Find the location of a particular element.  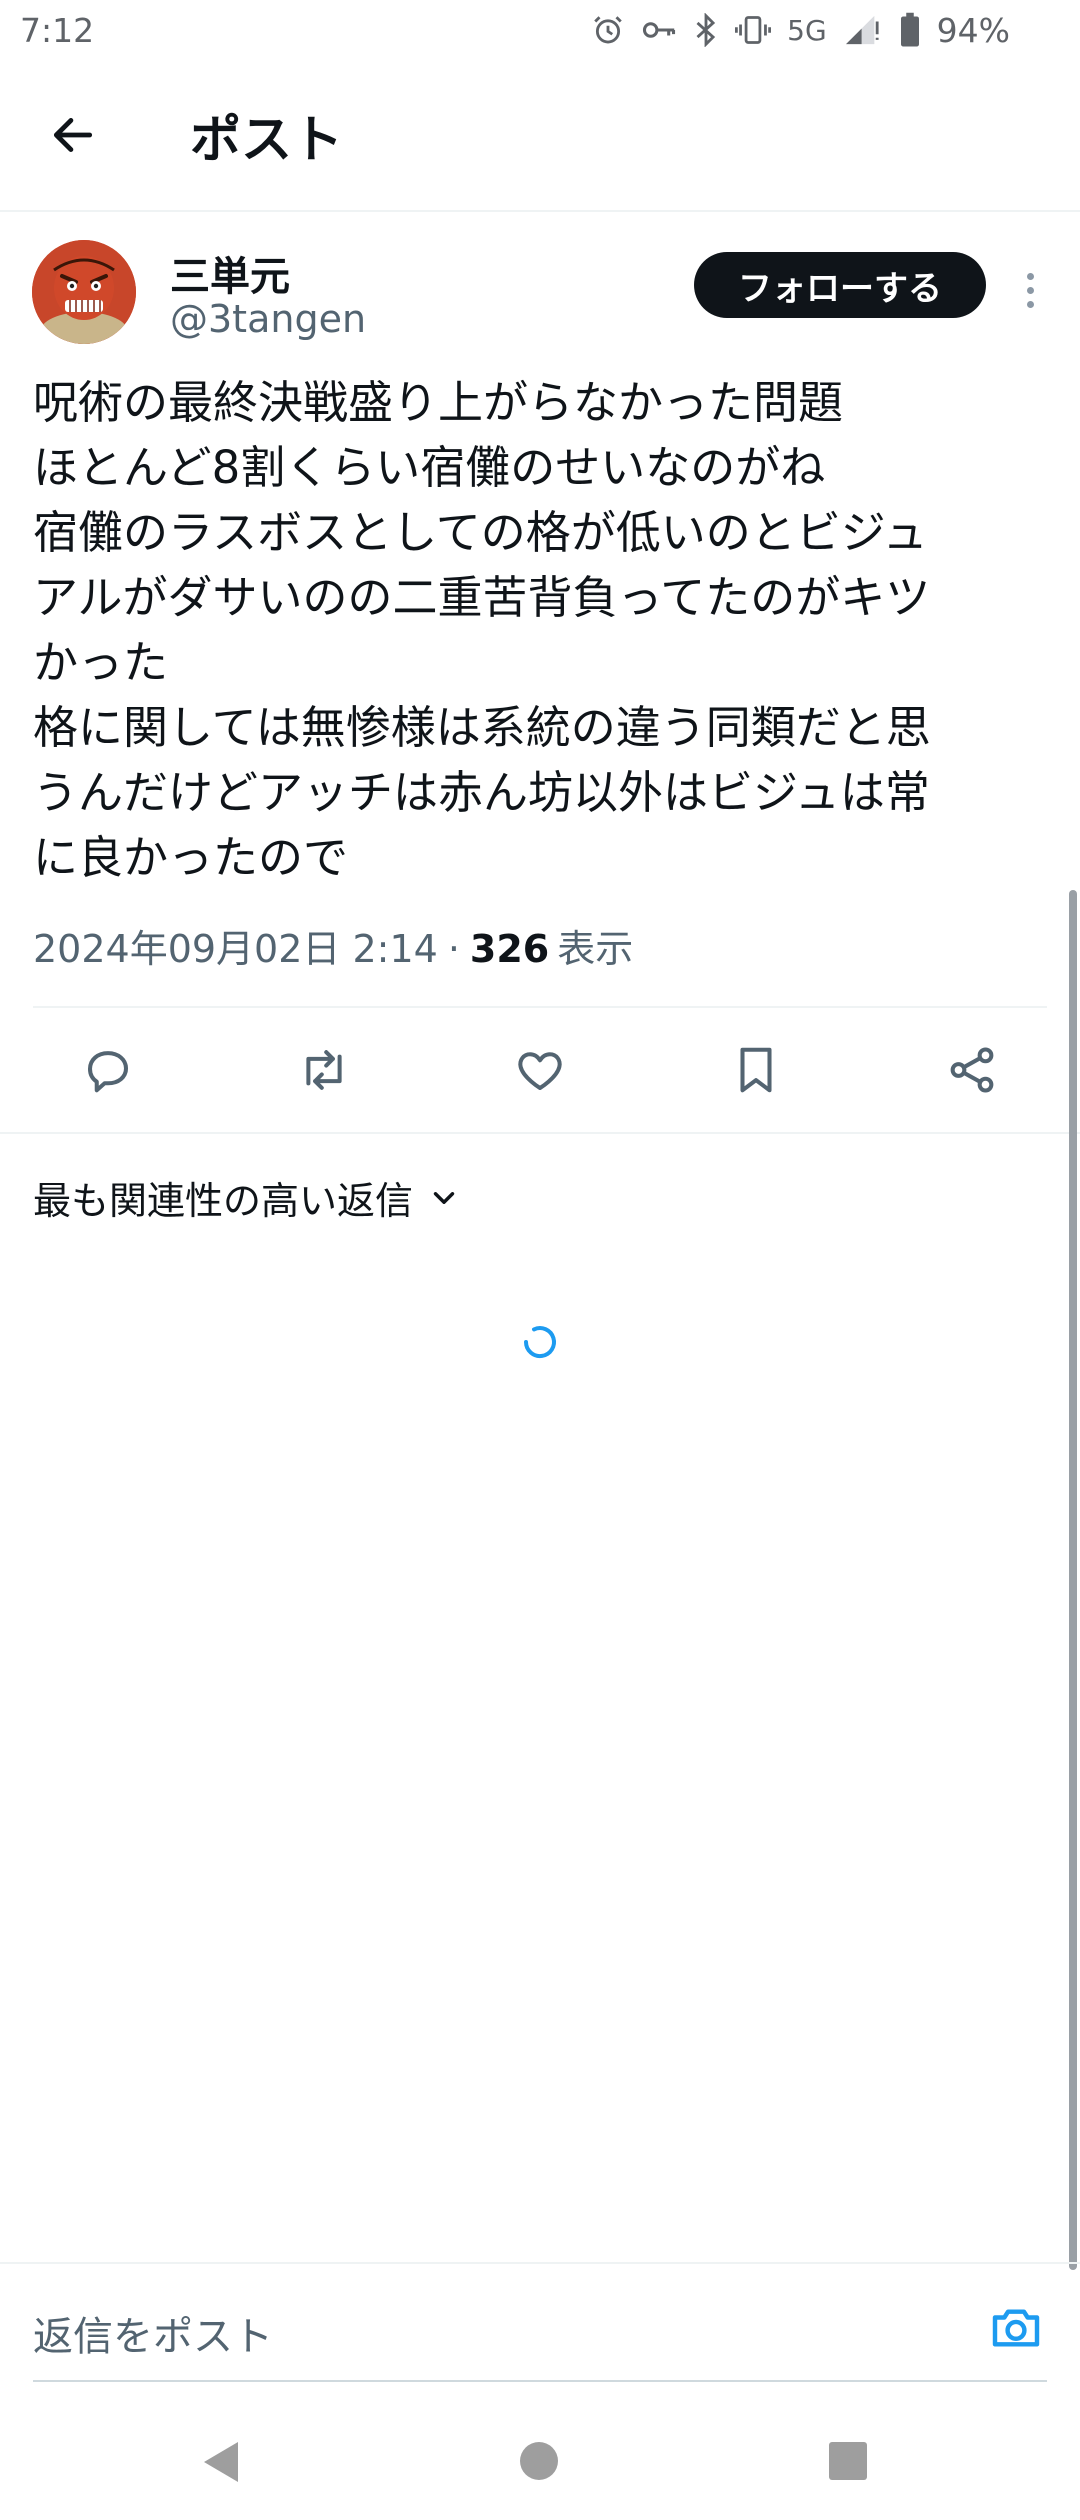

post-text-line: 宿儺のラスボスとしての格が低いのとビジュ is located at coordinates (480, 532).